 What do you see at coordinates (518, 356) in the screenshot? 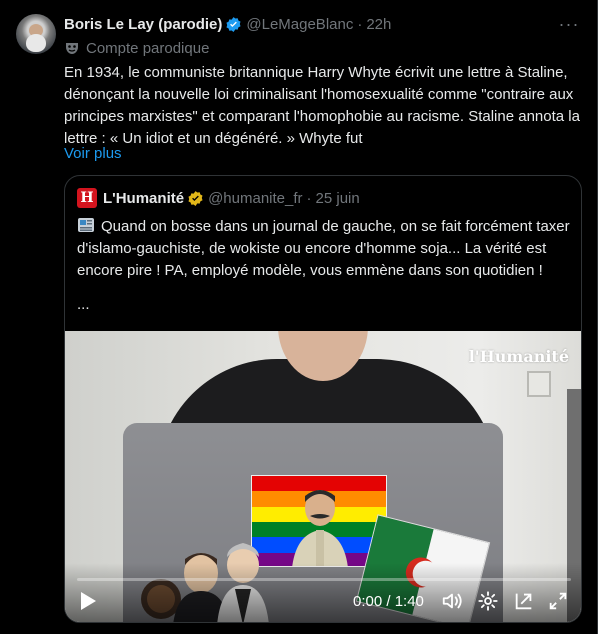
I see `video-watermark: l'Humanité` at bounding box center [518, 356].